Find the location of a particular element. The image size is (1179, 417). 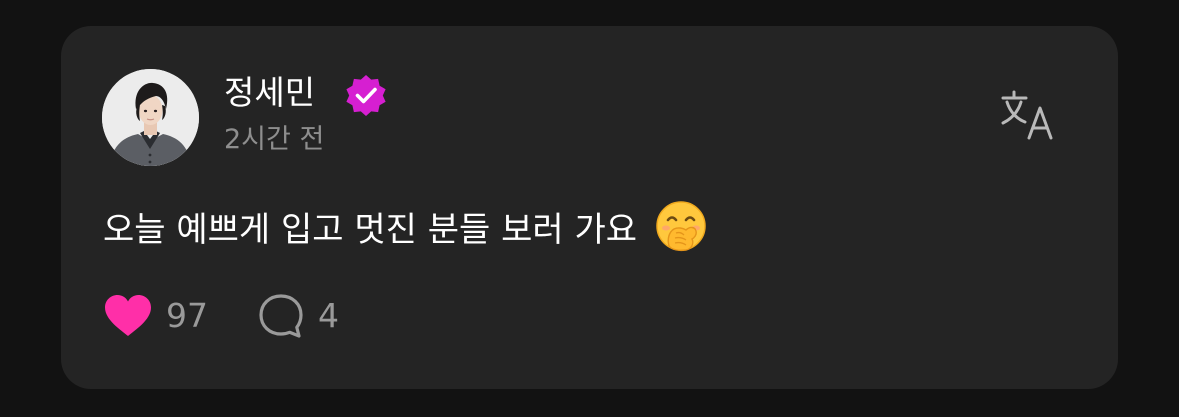

heart-icon is located at coordinates (128, 315).